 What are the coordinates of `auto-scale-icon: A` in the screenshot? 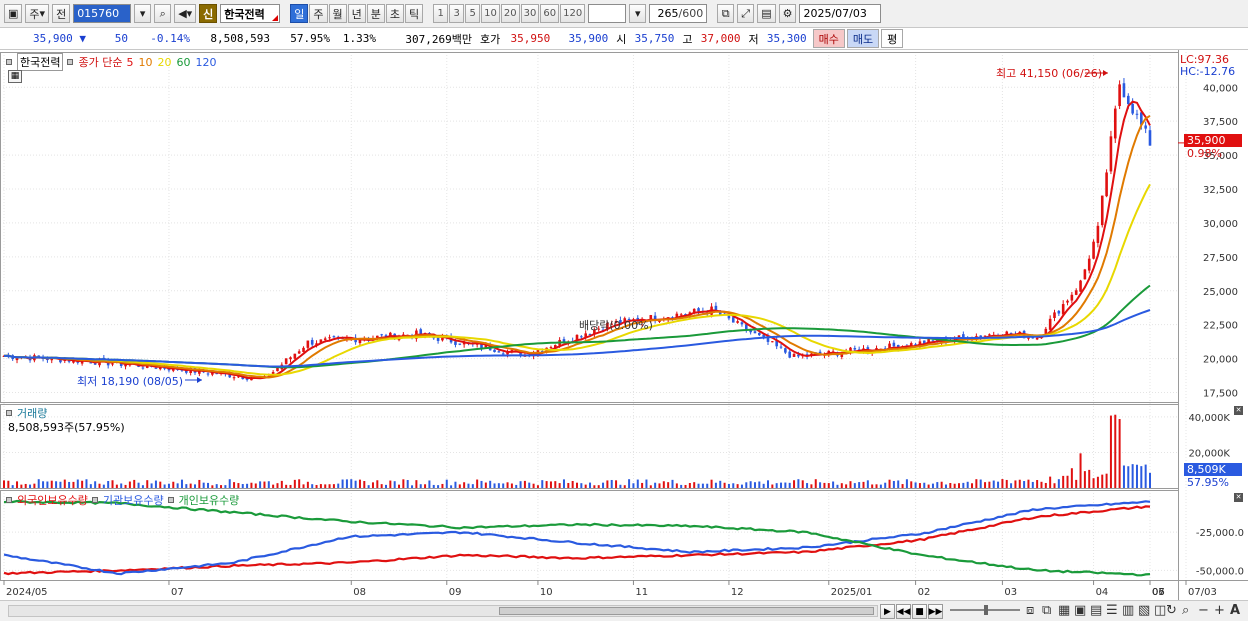 It's located at (1235, 610).